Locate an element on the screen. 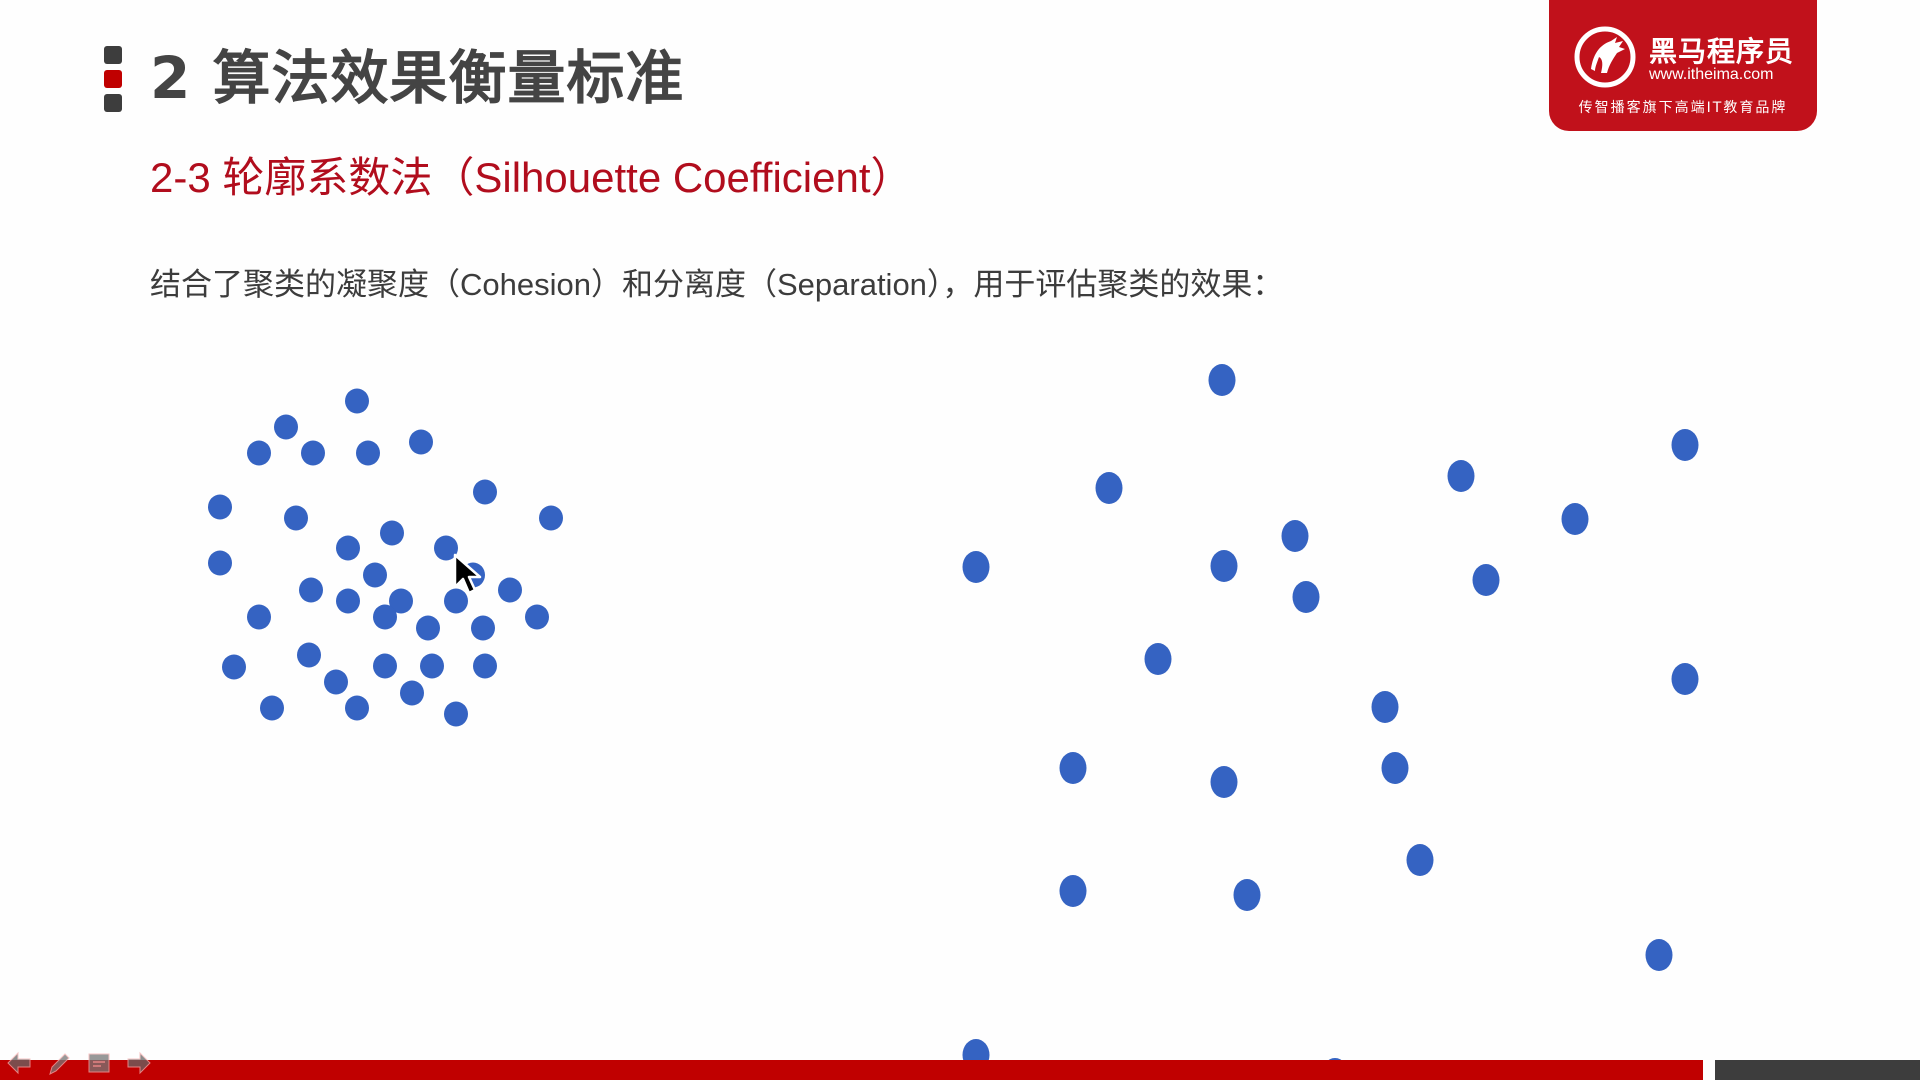  slide-navigation is located at coordinates (79, 1063).